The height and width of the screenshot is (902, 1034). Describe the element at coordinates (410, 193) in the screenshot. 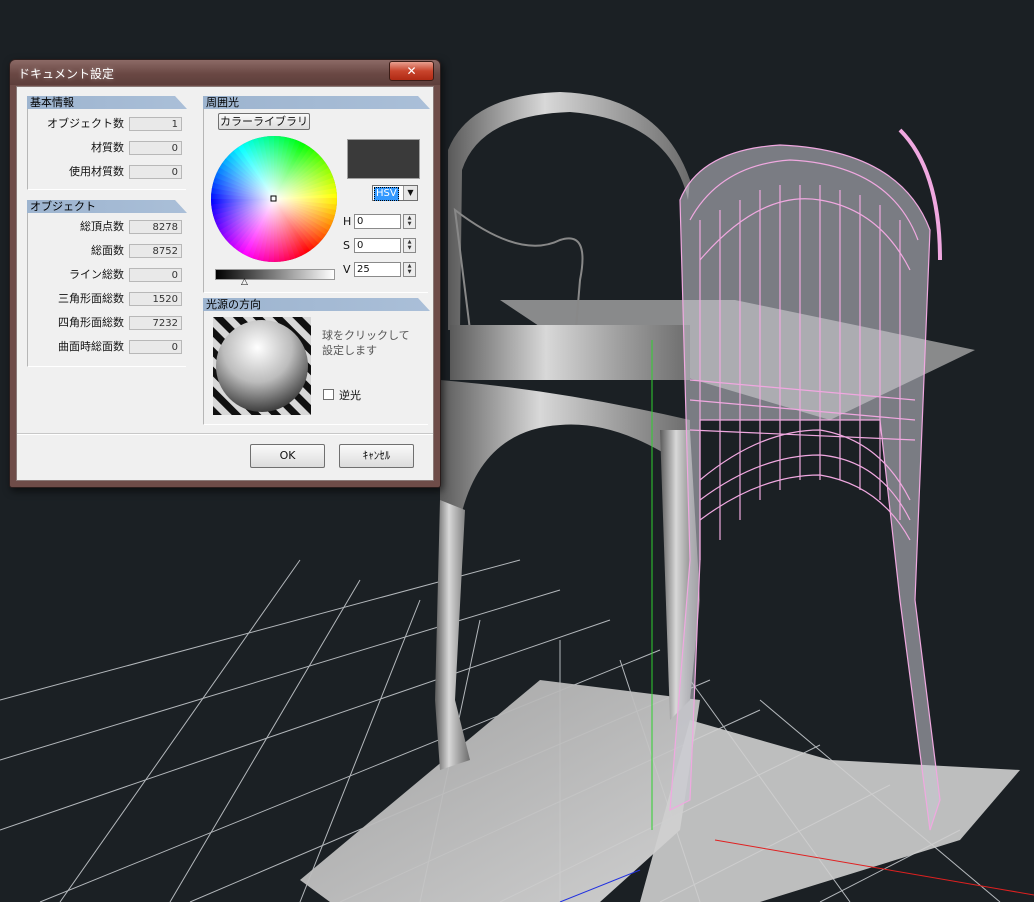

I see `chevron-down-icon: ▼` at that location.